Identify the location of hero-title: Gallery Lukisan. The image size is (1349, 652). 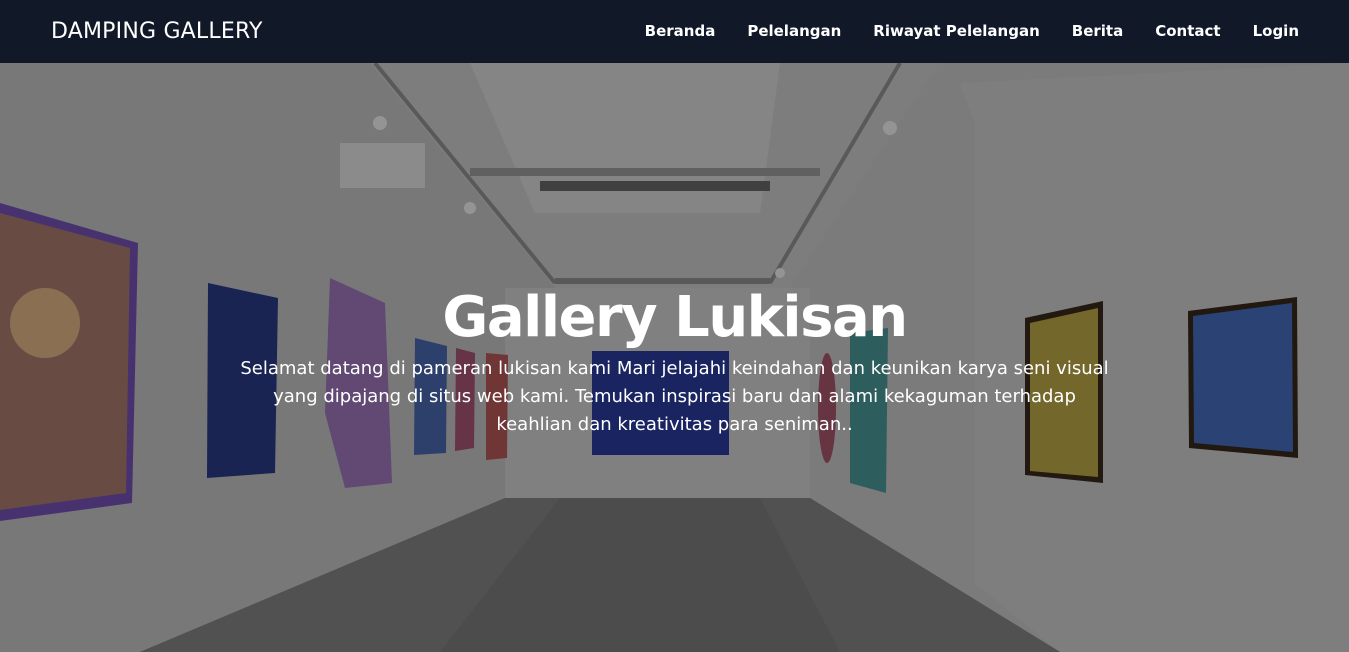
(675, 317).